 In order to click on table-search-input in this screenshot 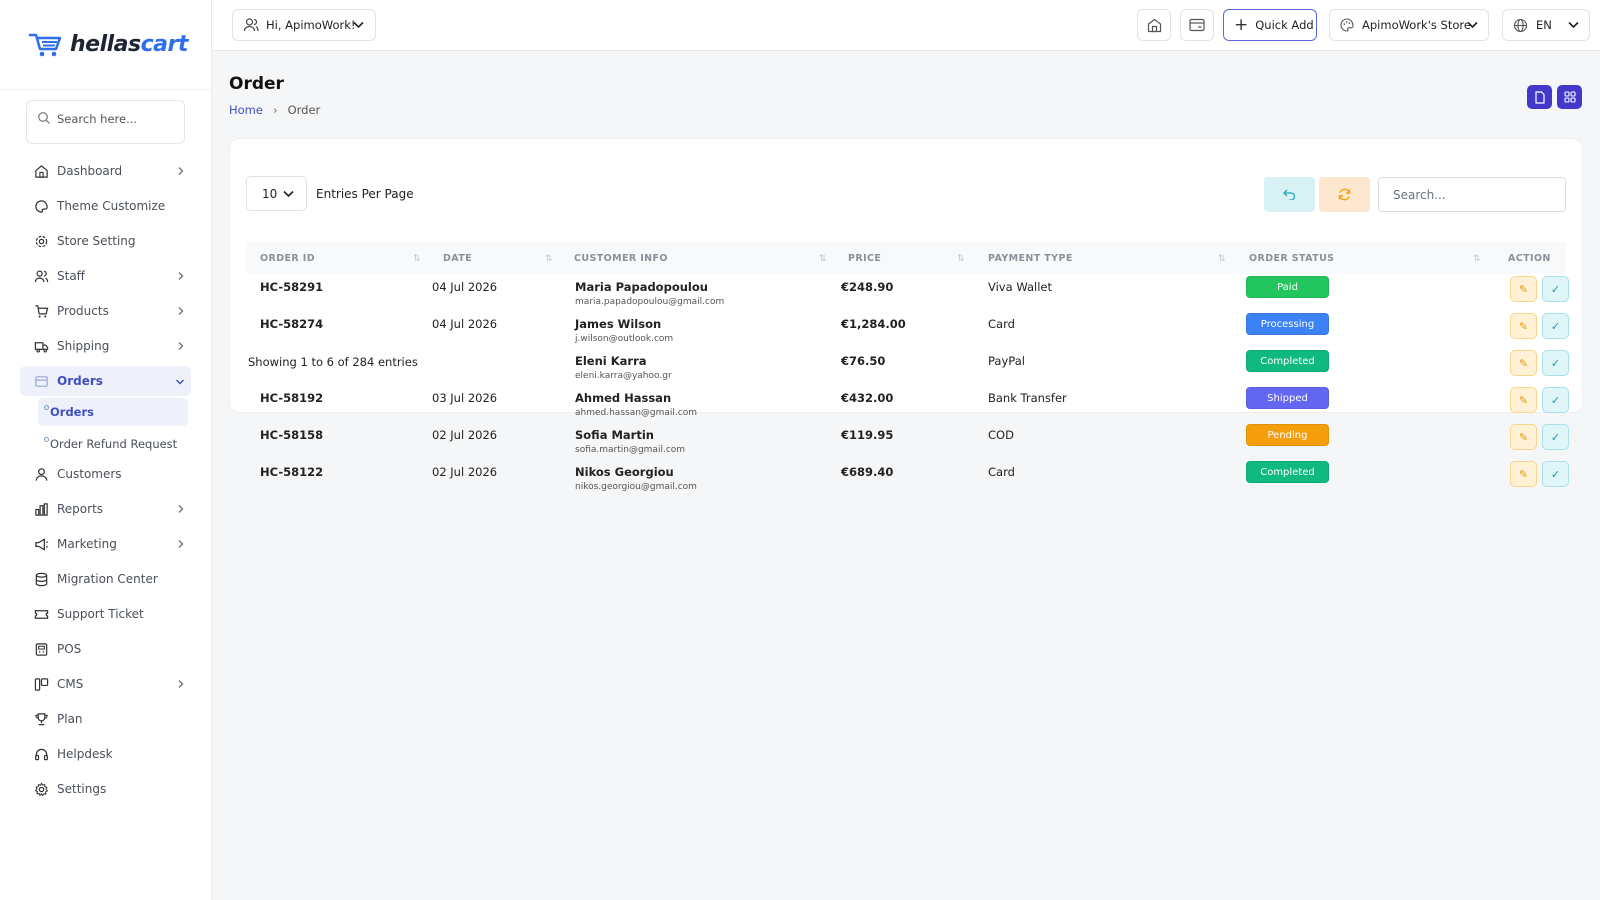, I will do `click(1472, 194)`.